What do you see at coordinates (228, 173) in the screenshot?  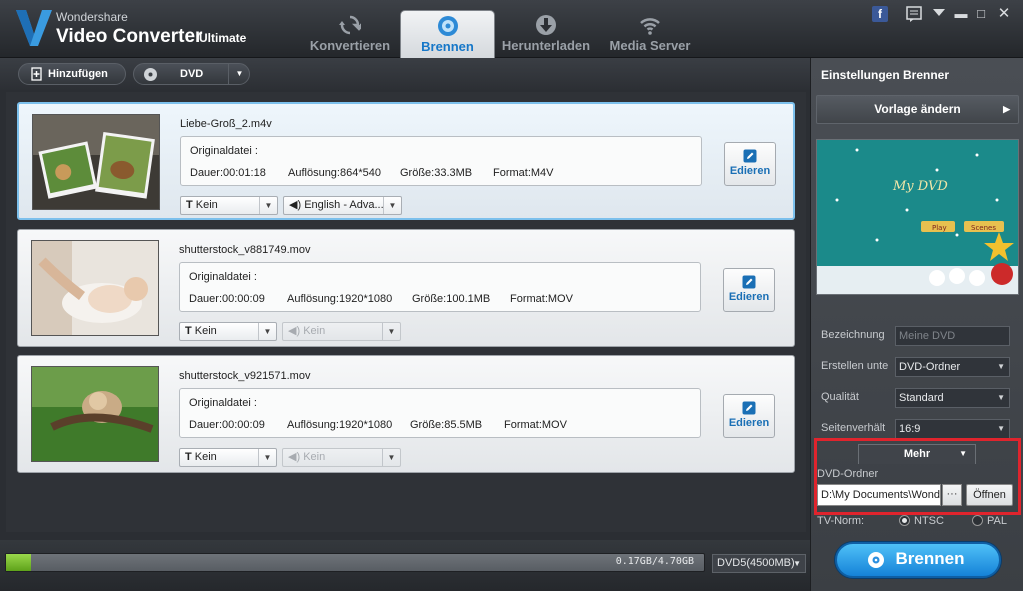 I see `duration-value: Dauer:00:01:18` at bounding box center [228, 173].